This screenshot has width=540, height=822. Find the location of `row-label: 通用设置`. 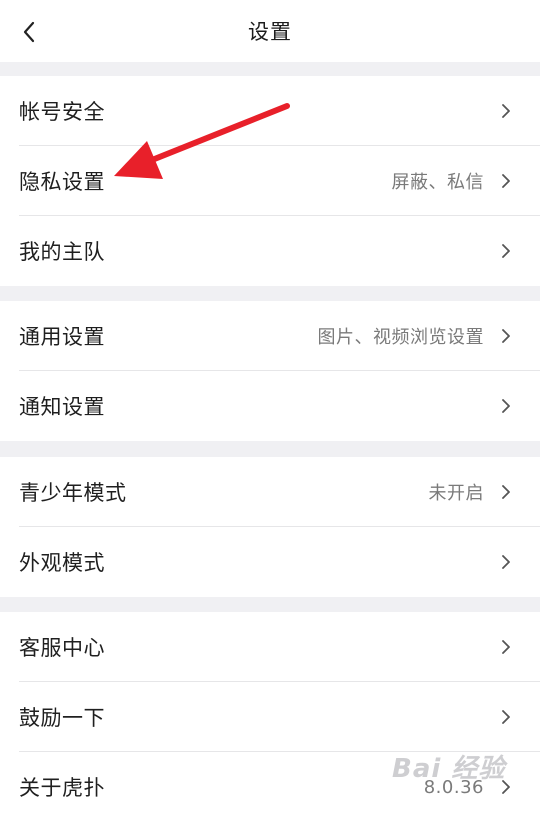

row-label: 通用设置 is located at coordinates (62, 337).